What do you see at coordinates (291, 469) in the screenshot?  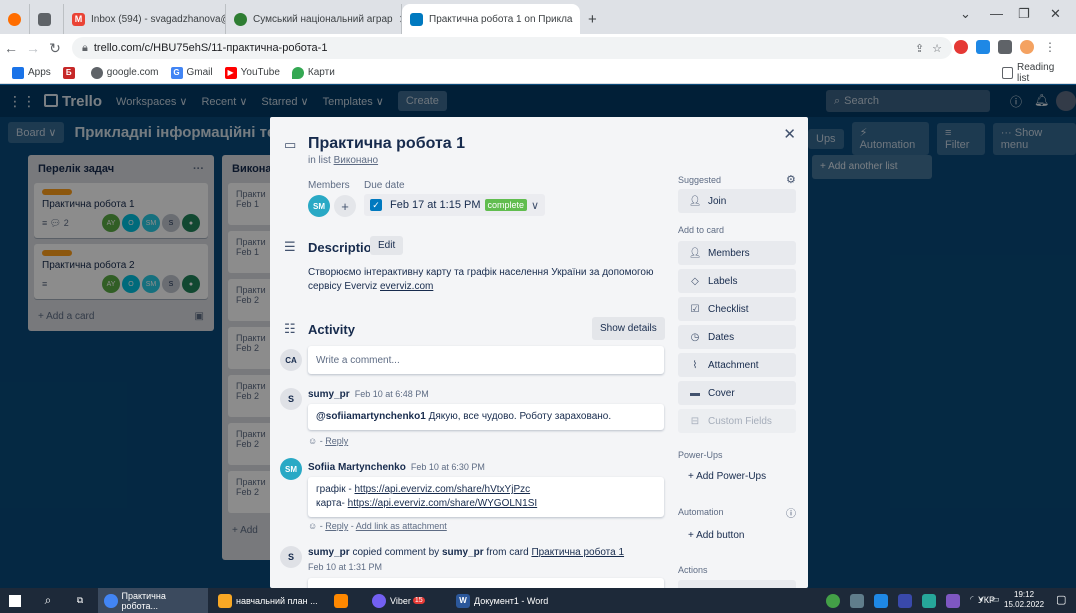 I see `avatar: SM` at bounding box center [291, 469].